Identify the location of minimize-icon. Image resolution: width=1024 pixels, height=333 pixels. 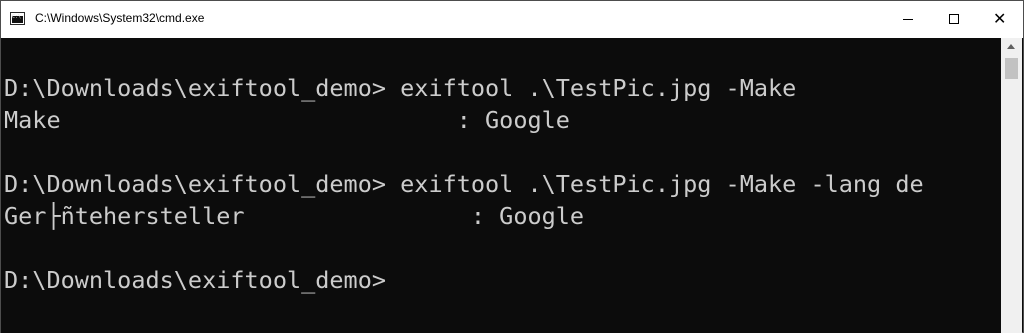
(908, 19).